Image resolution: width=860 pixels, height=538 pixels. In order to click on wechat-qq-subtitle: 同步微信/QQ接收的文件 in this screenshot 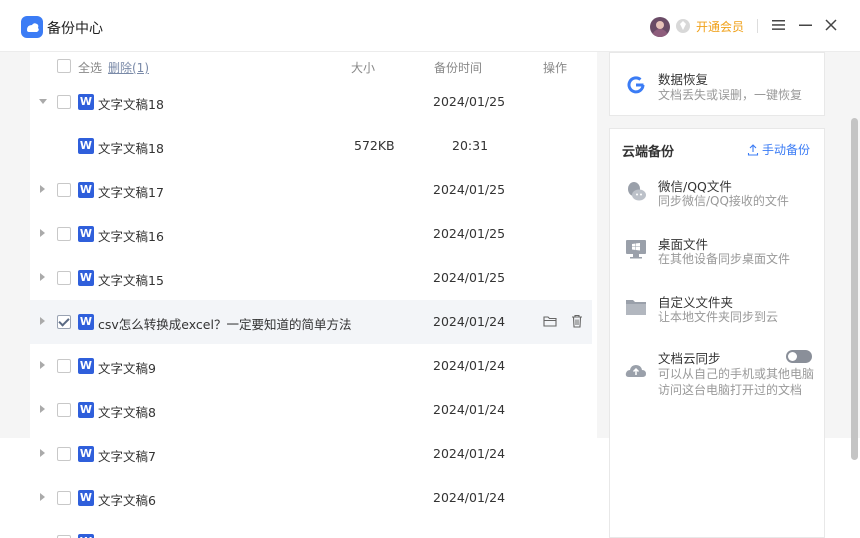, I will do `click(723, 201)`.